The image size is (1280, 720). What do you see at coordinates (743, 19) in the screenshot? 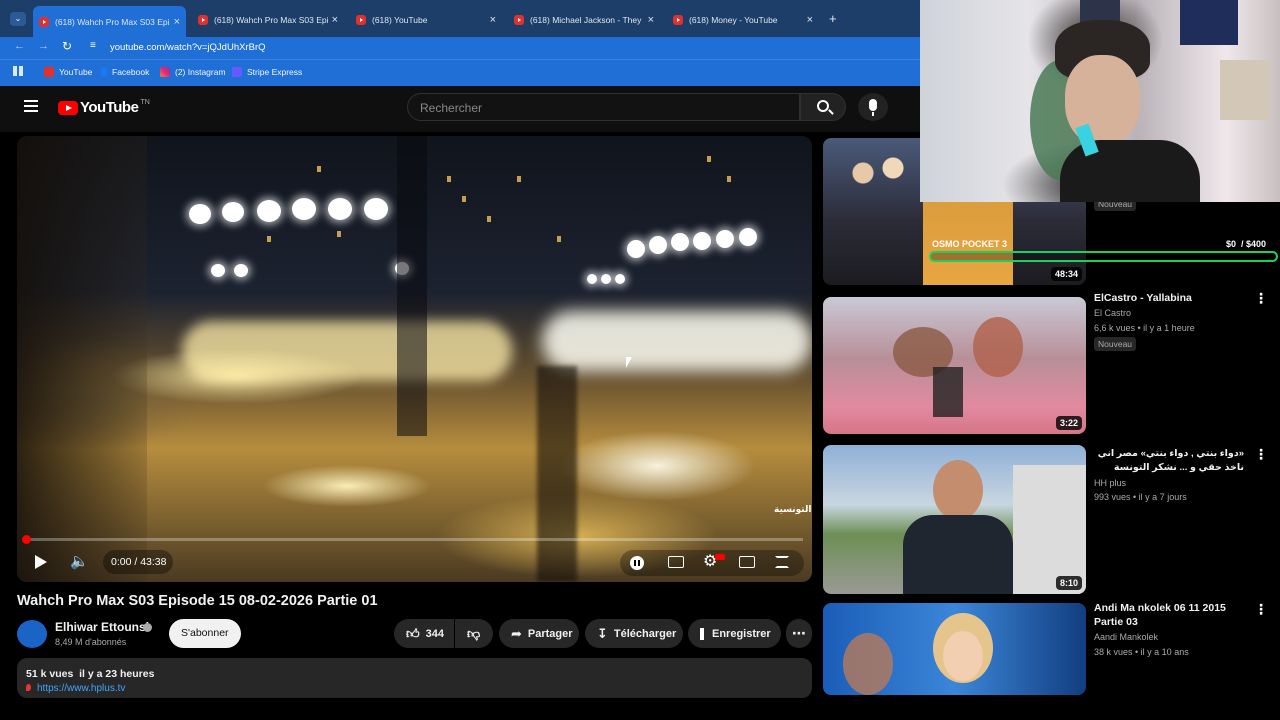
I see `tab-5: (618) Money - YouTube ×` at bounding box center [743, 19].